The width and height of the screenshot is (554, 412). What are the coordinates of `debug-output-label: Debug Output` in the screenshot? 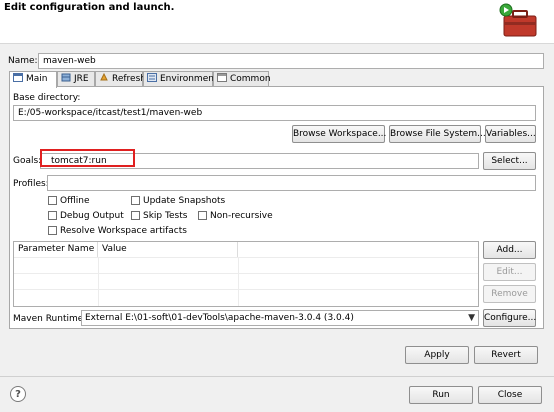 It's located at (92, 216).